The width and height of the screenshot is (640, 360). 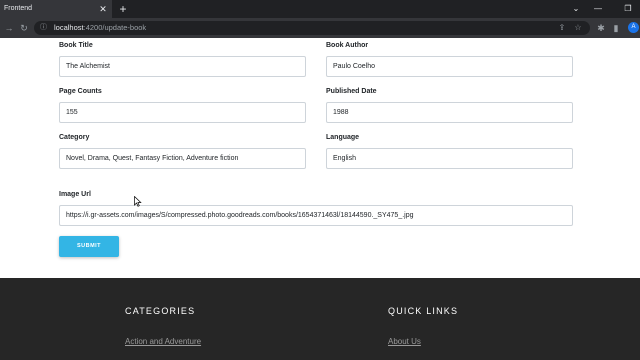 I want to click on image-url-label: Image Url, so click(x=75, y=194).